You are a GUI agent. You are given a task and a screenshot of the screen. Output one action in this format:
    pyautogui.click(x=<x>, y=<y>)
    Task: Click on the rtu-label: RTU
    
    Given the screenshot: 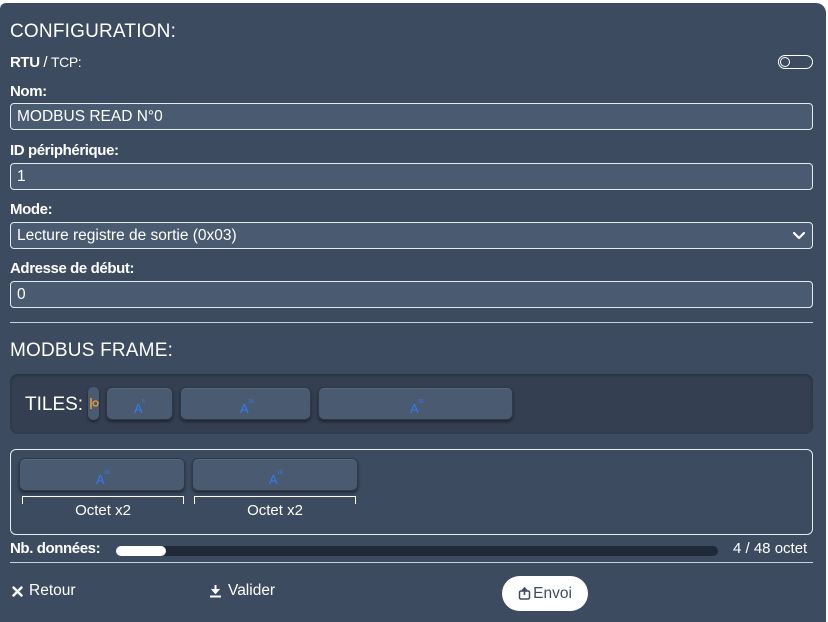 What is the action you would take?
    pyautogui.click(x=25, y=62)
    